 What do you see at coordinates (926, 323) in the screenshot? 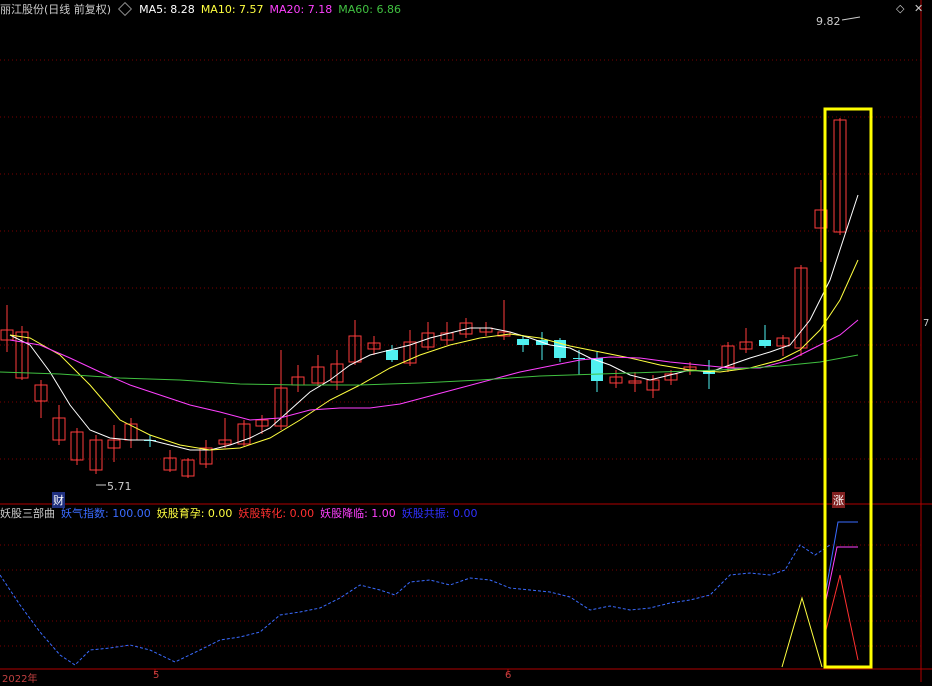
I see `right-price-tag: 7` at bounding box center [926, 323].